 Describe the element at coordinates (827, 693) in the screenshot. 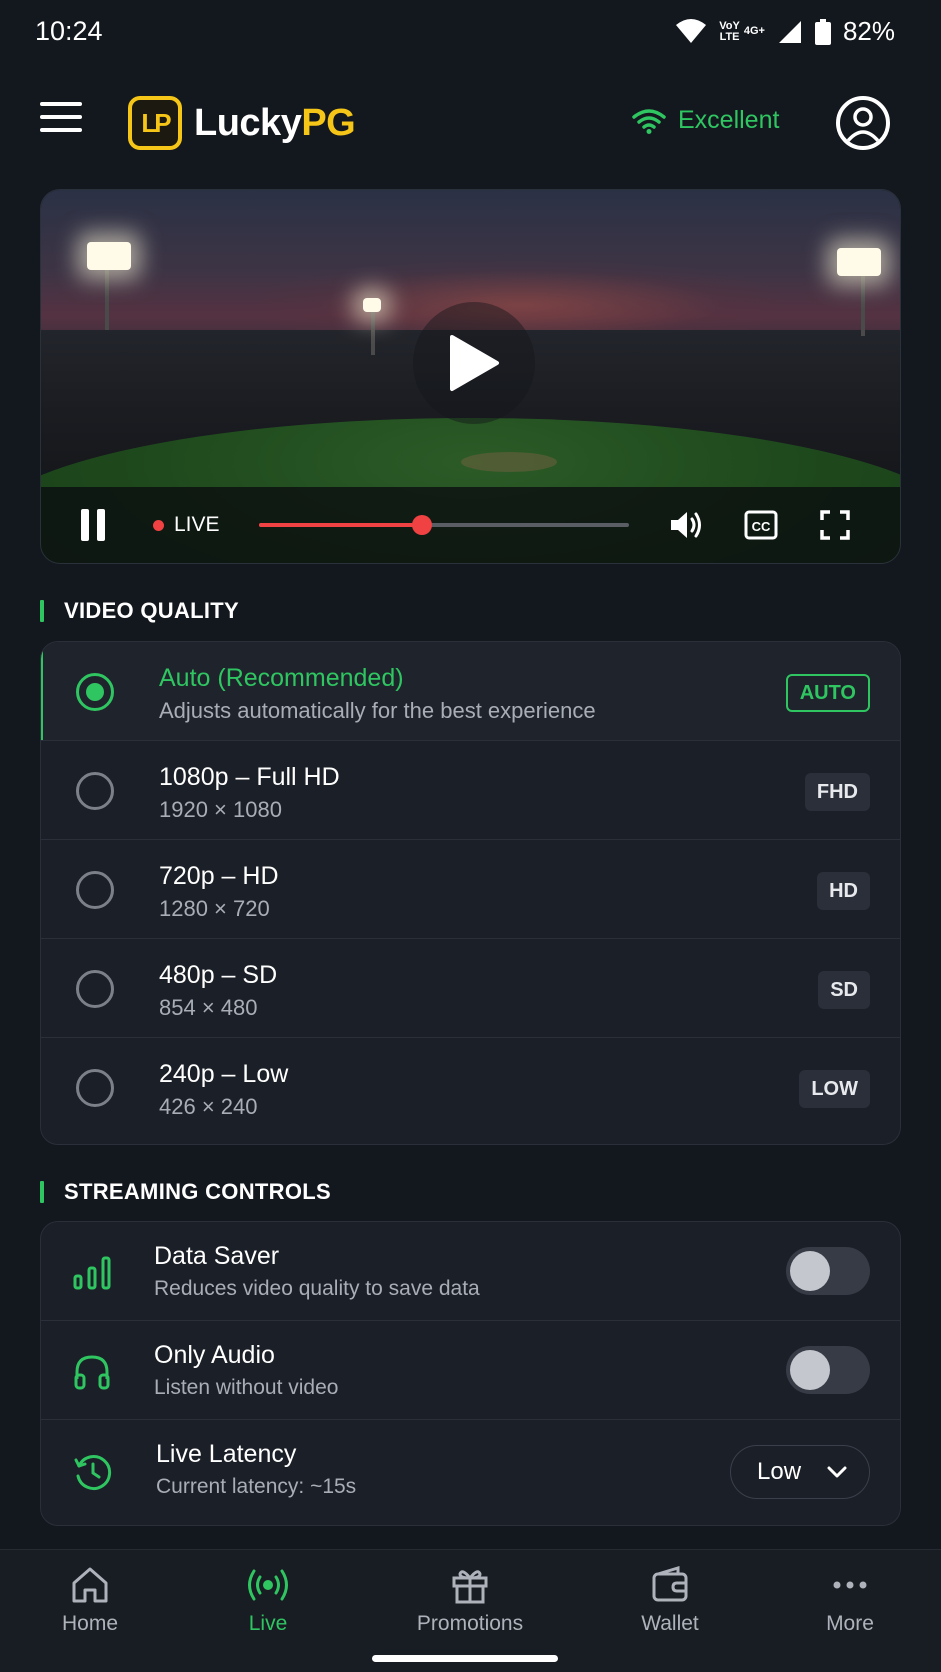

I see `quality-badge: AUTO` at that location.